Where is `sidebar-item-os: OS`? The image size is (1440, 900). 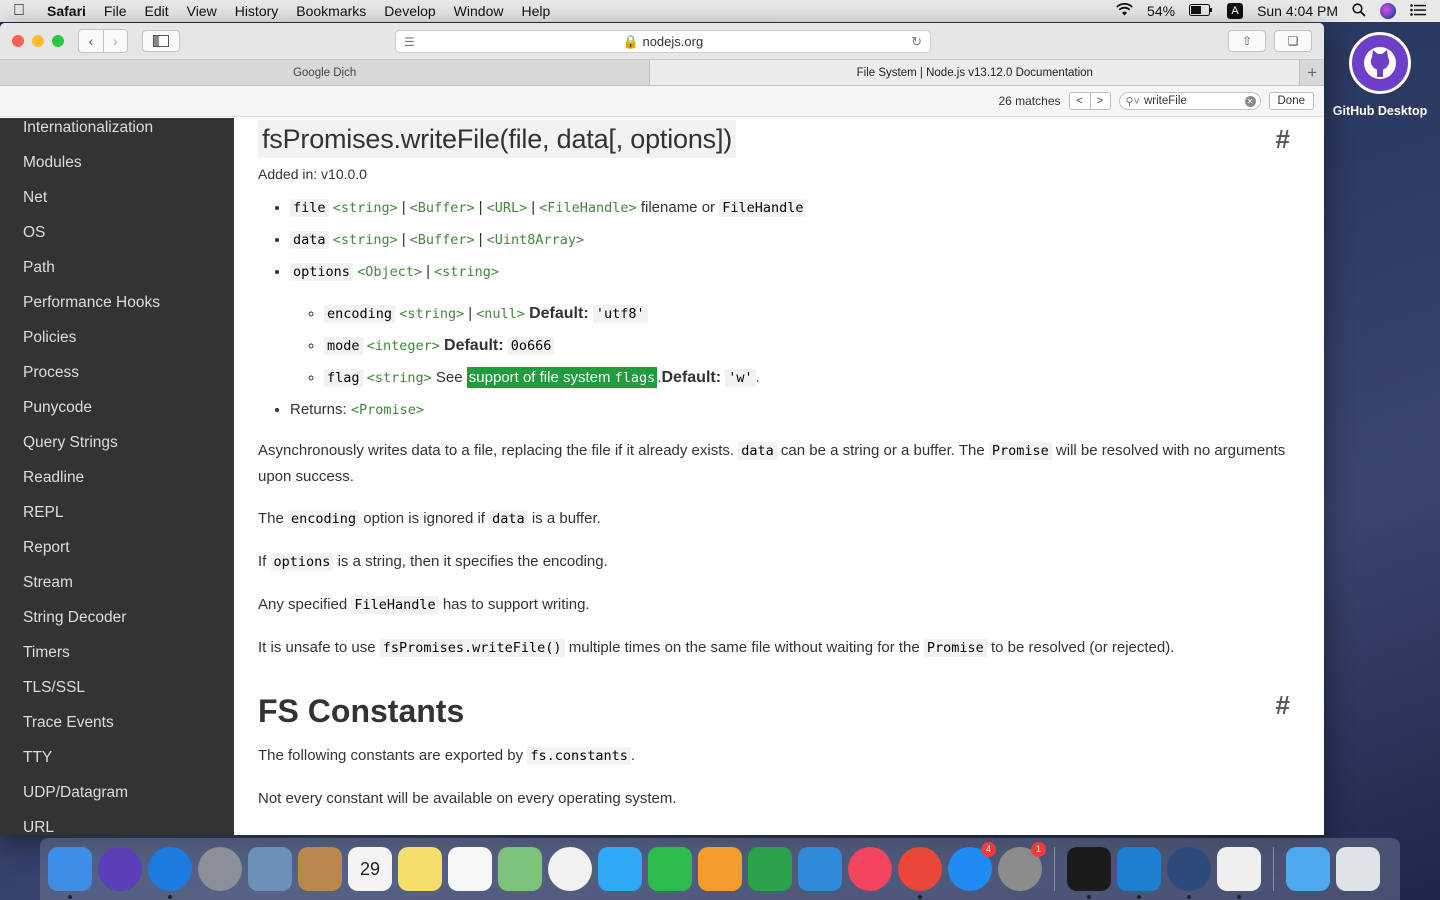
sidebar-item-os: OS is located at coordinates (117, 232).